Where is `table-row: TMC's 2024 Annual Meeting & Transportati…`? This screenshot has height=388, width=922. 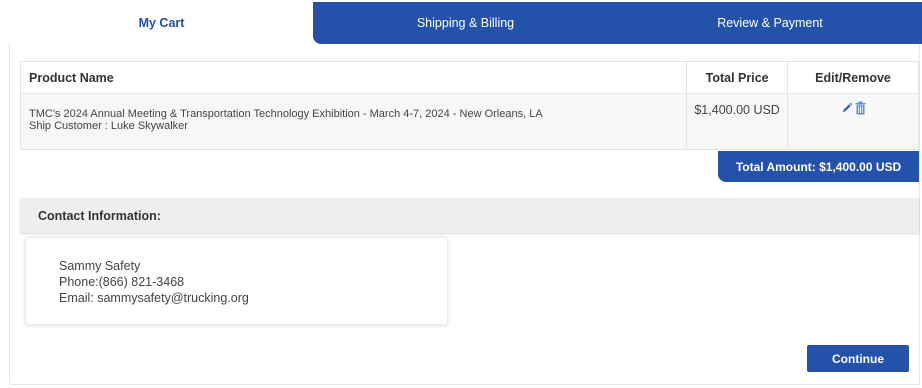
table-row: TMC's 2024 Annual Meeting & Transportati… is located at coordinates (469, 121).